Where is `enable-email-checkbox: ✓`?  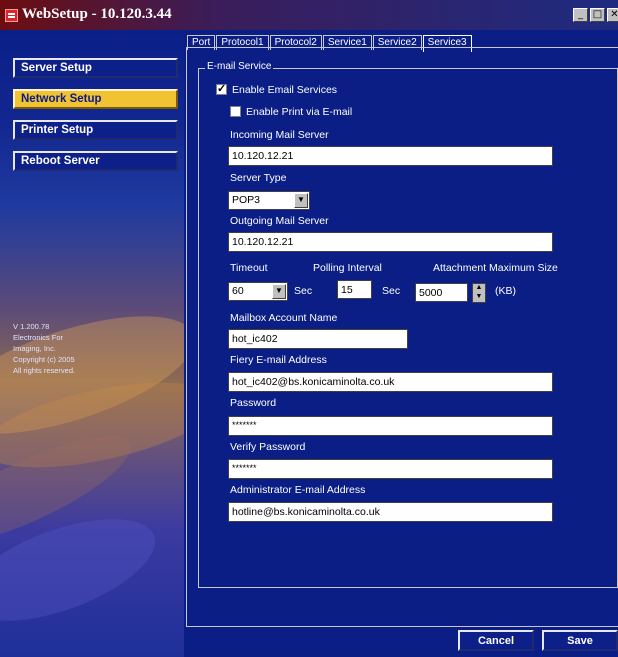 enable-email-checkbox: ✓ is located at coordinates (221, 89).